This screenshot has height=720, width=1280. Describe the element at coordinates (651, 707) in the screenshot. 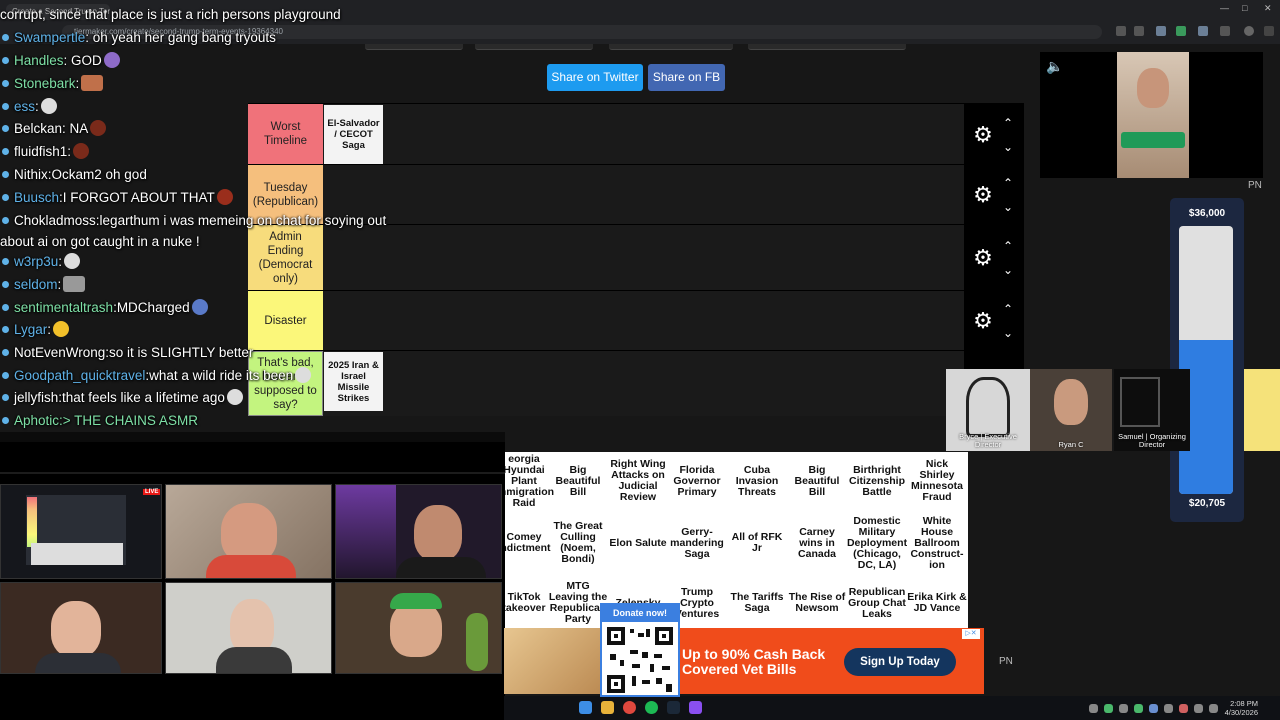

I see `spotify-icon` at that location.